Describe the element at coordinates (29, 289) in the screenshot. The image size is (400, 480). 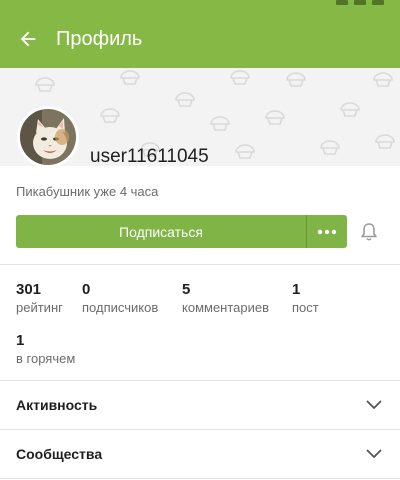
I see `stat-value: 301` at that location.